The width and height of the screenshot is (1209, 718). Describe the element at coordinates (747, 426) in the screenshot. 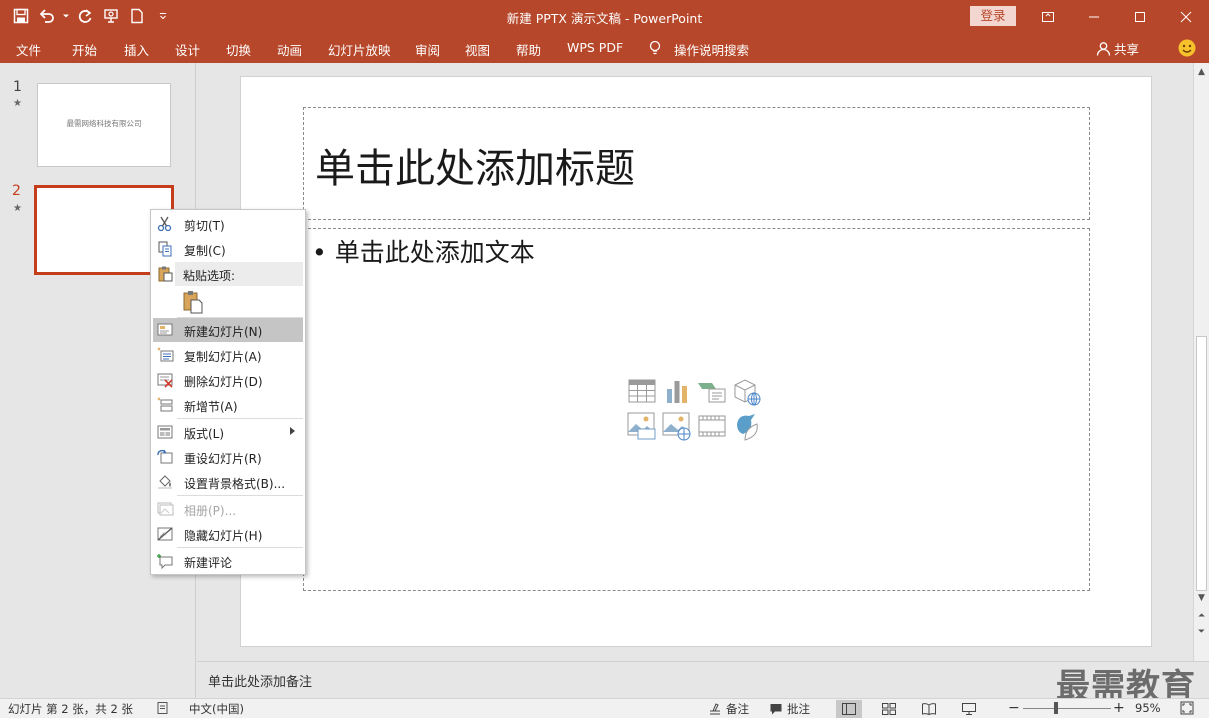

I see `icons-icon` at that location.